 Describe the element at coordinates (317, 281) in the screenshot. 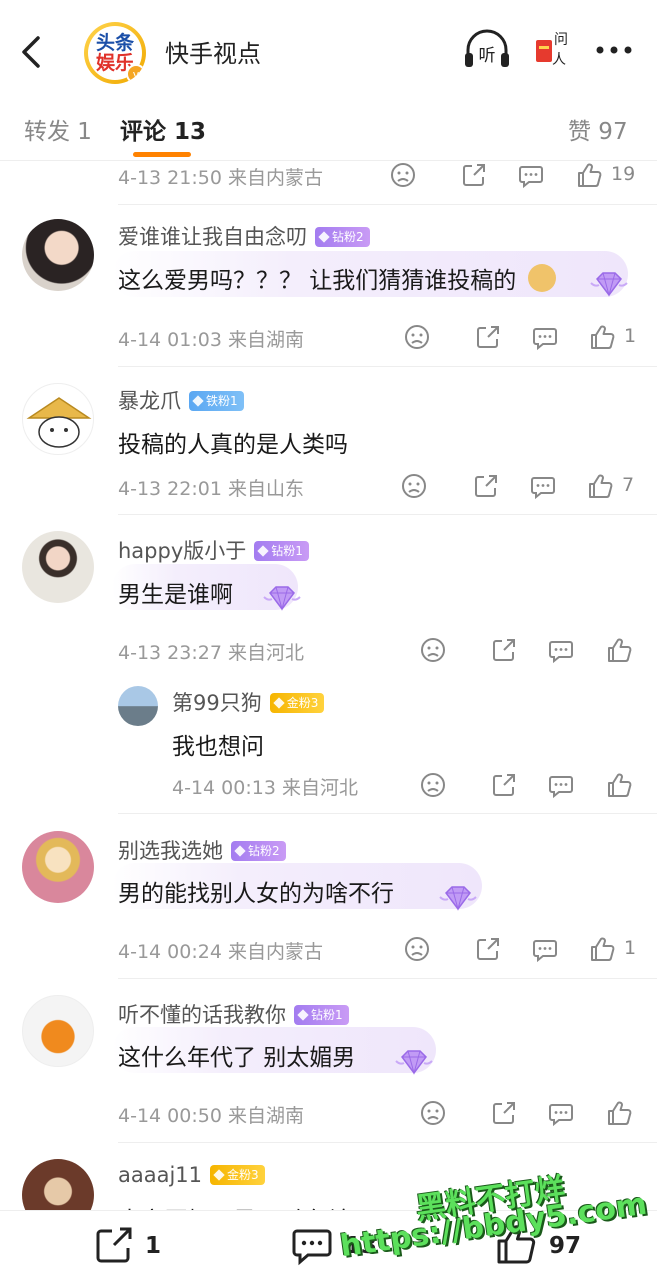

I see `comment-text-content: 这么爱男吗？？？ 让我们猜猜谁投稿的` at that location.